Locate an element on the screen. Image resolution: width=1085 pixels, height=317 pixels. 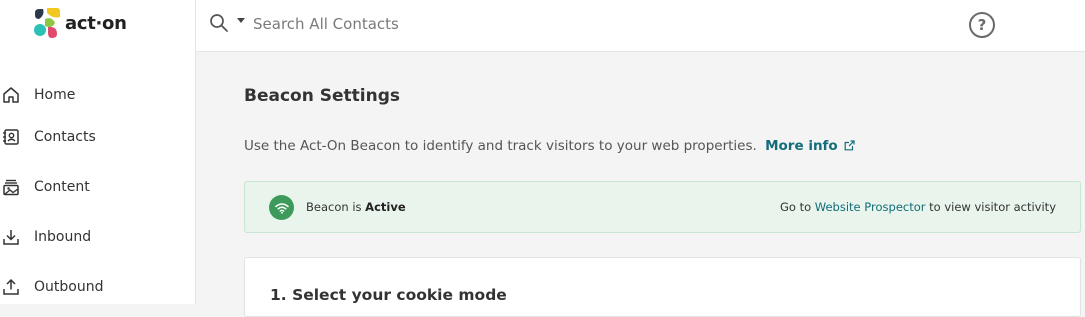
search-input is located at coordinates (503, 24).